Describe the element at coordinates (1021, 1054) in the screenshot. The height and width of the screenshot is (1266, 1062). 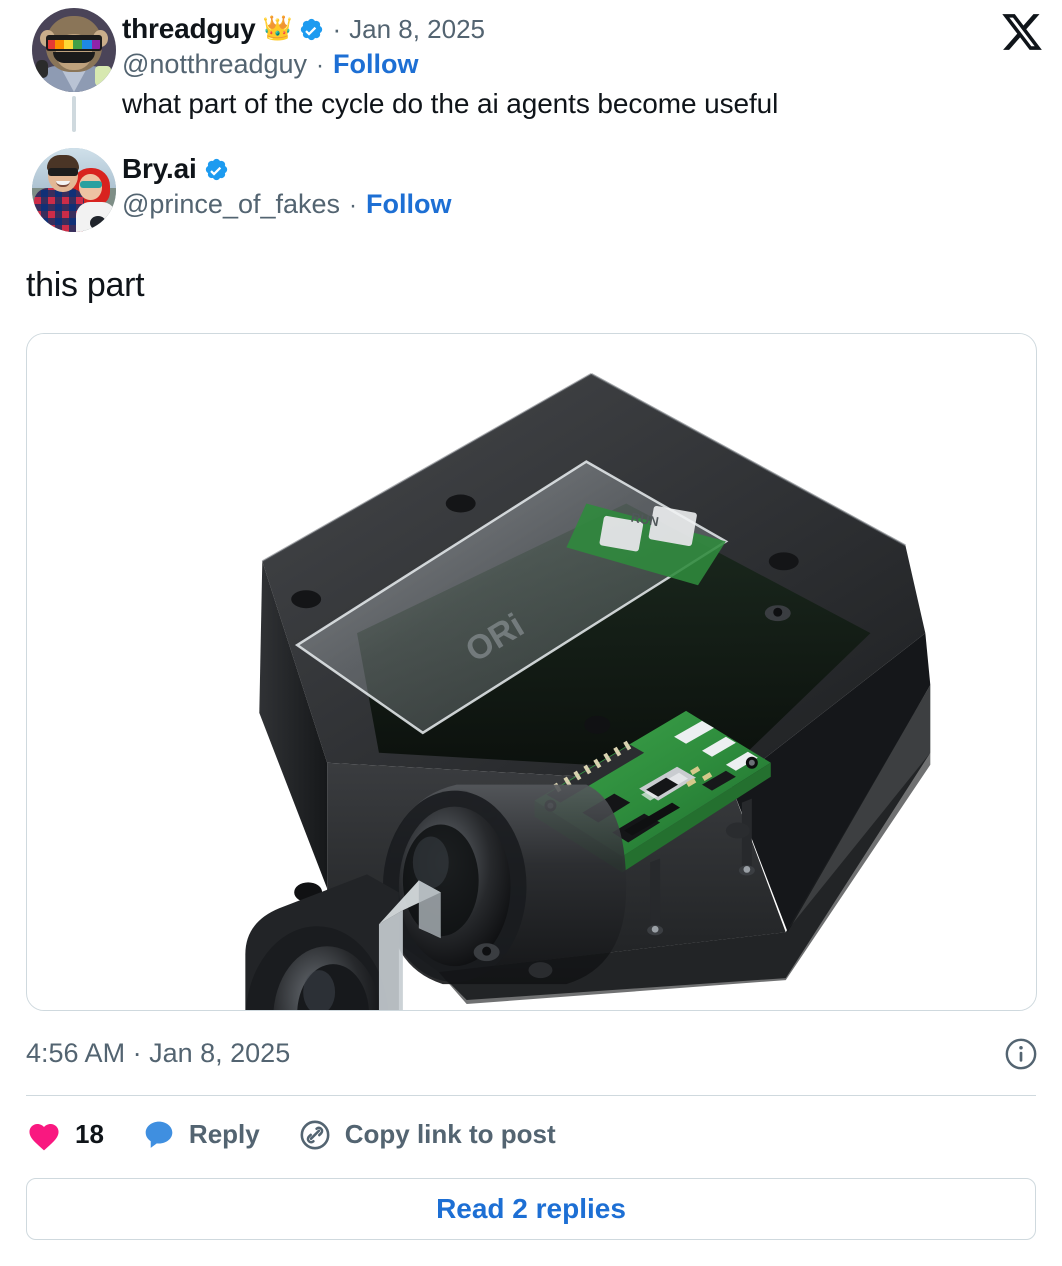
I see `info-circle-icon` at that location.